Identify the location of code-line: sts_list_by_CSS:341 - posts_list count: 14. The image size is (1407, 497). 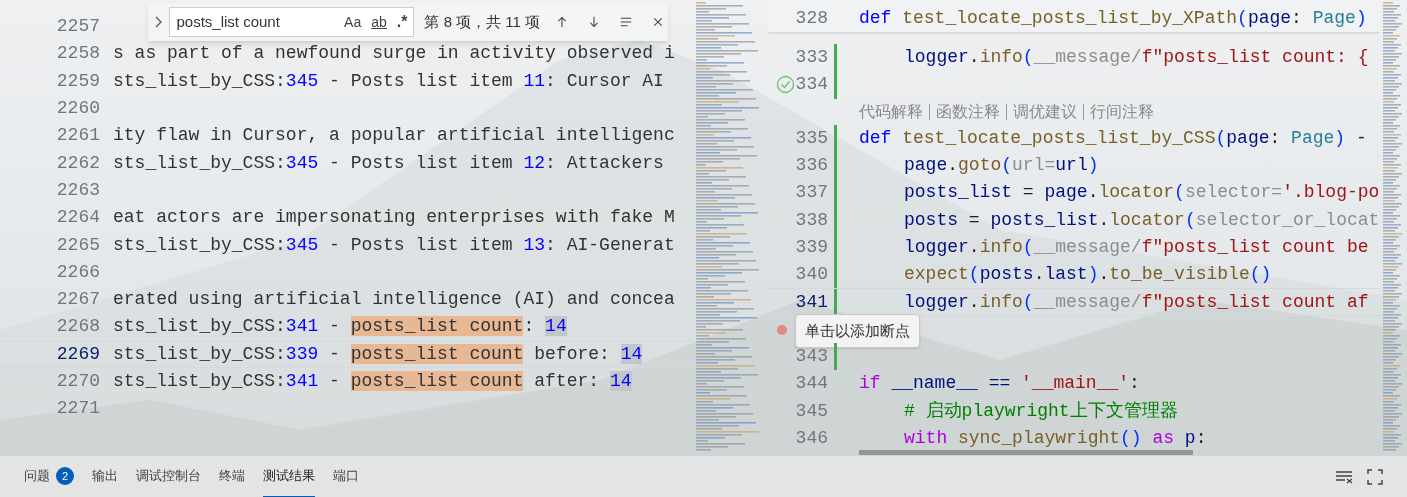
(340, 327).